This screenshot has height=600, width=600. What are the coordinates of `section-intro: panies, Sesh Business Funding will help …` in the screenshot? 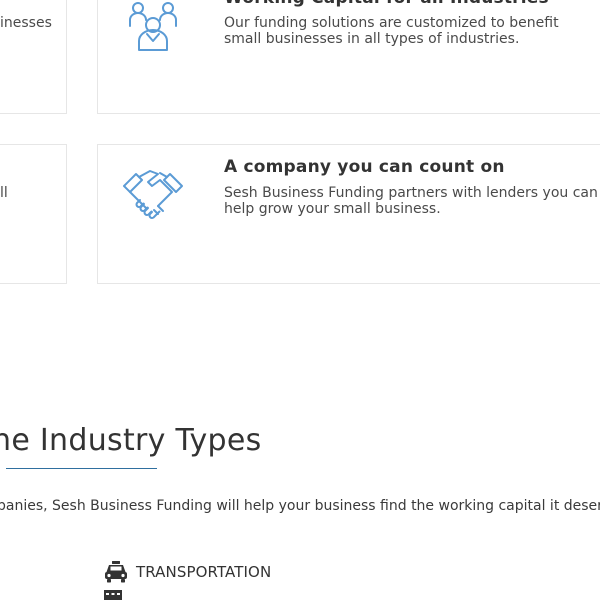 It's located at (300, 506).